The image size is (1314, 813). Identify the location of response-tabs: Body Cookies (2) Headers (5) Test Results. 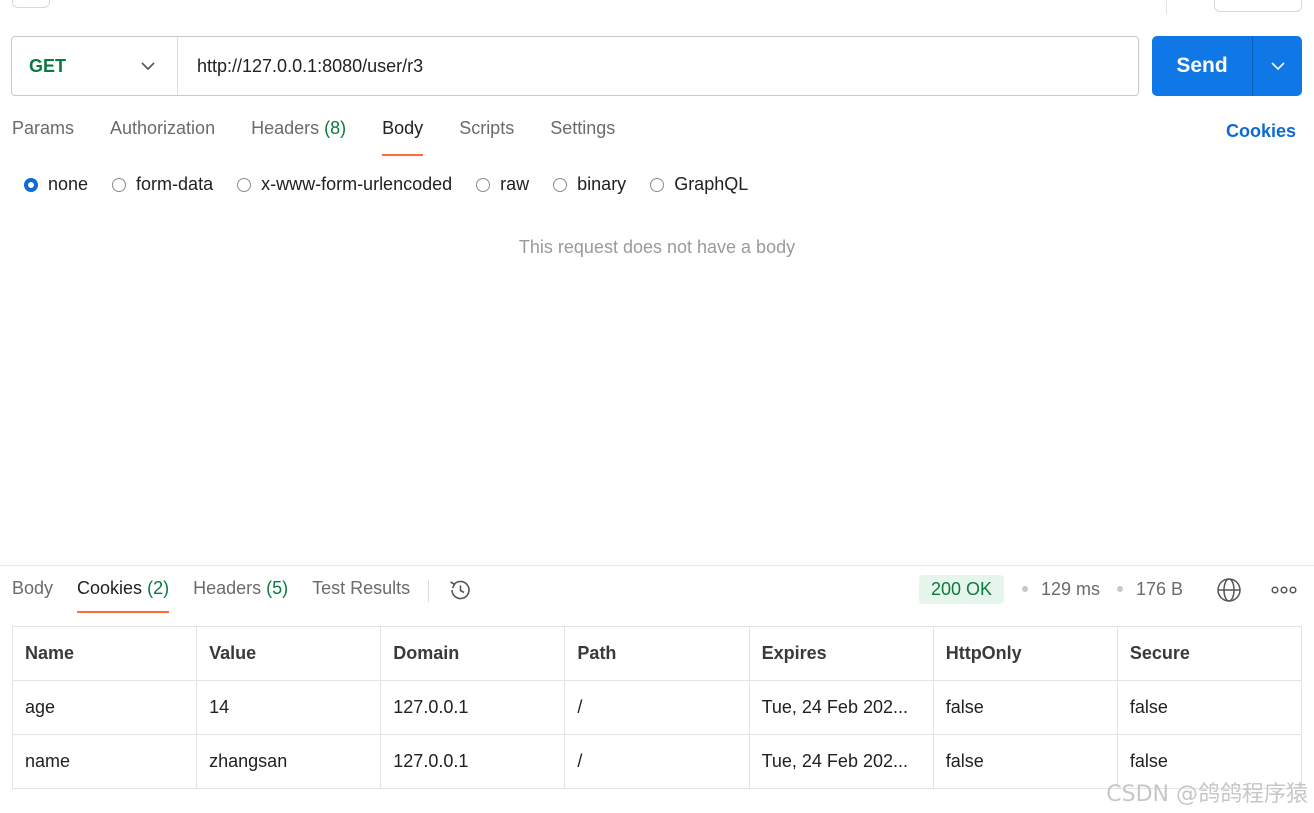
(242, 596).